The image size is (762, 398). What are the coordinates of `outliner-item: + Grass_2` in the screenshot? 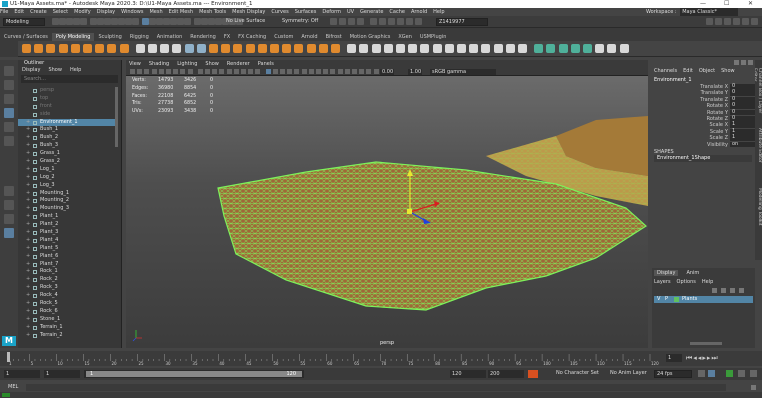 It's located at (68, 162).